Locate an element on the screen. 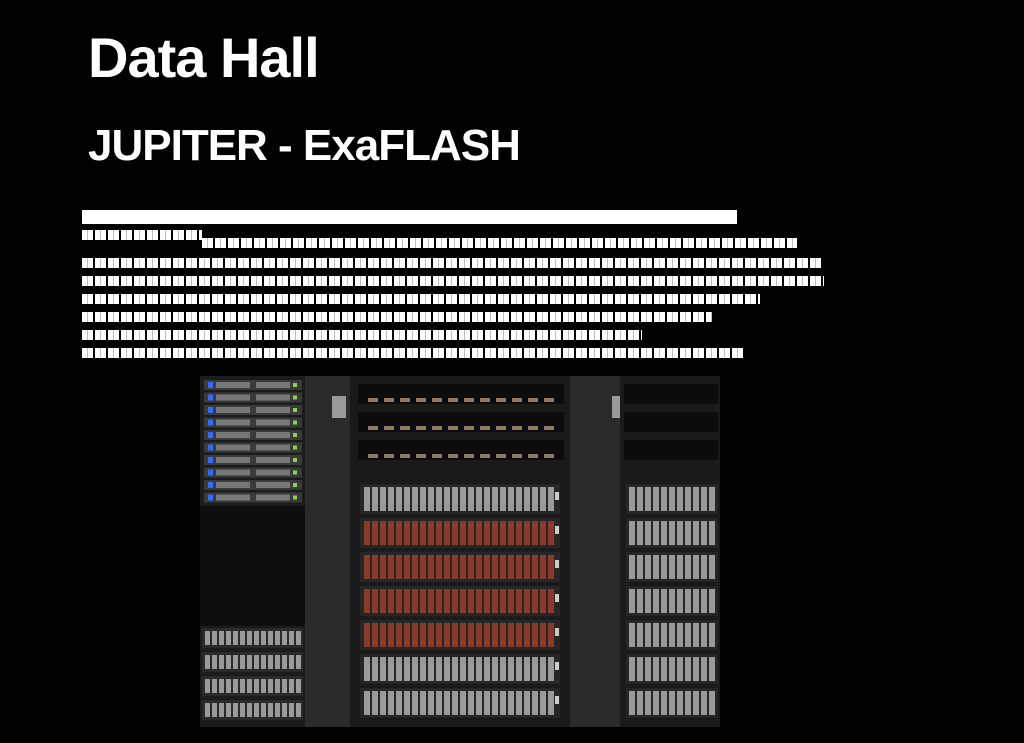  description-line is located at coordinates (409, 217).